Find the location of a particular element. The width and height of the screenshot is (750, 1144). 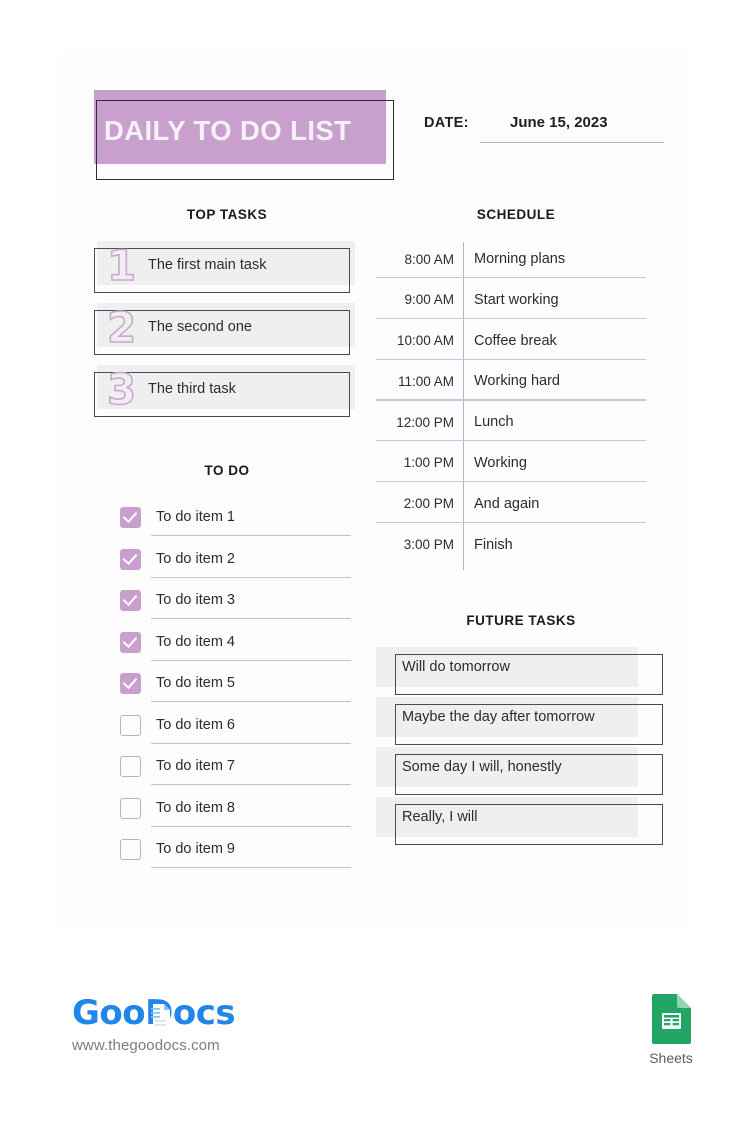

schedule-task: Finish is located at coordinates (493, 545).